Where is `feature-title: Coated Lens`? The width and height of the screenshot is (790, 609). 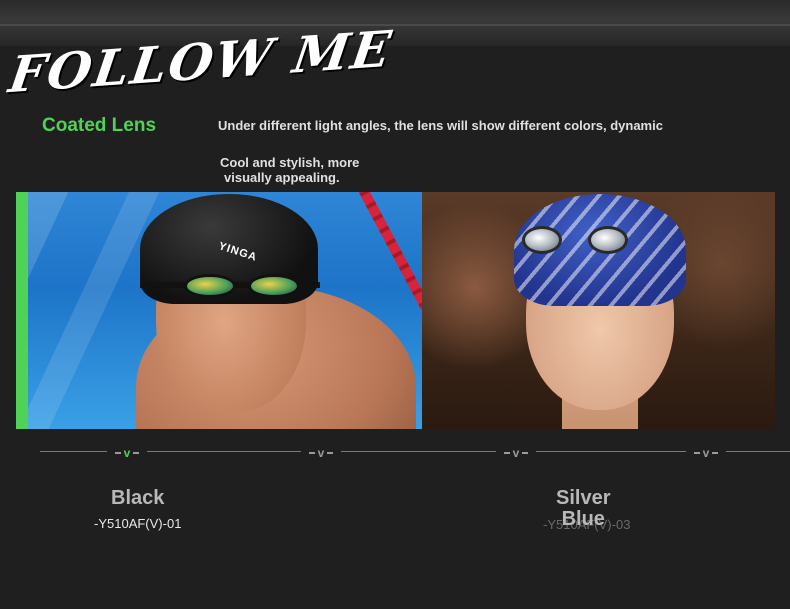
feature-title: Coated Lens is located at coordinates (99, 125).